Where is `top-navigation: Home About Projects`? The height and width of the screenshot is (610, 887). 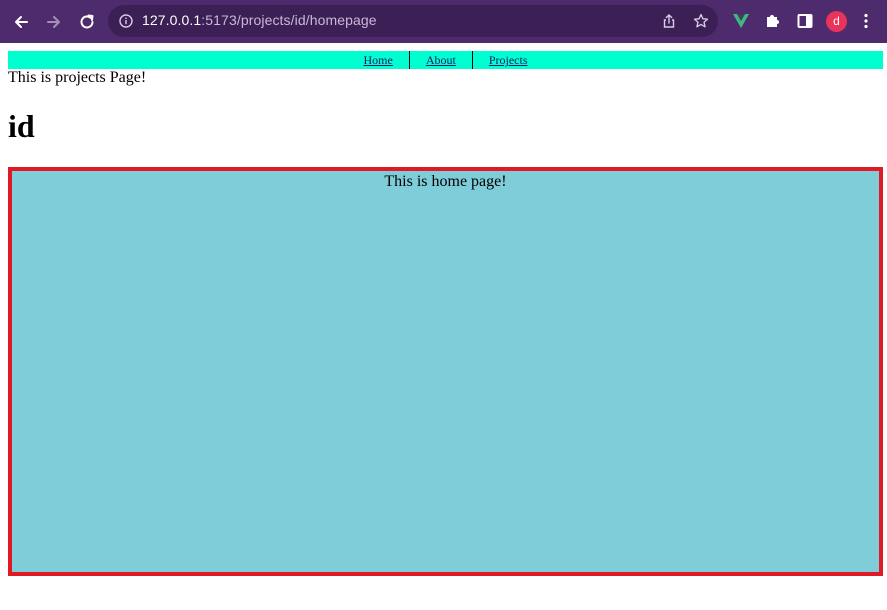 top-navigation: Home About Projects is located at coordinates (445, 60).